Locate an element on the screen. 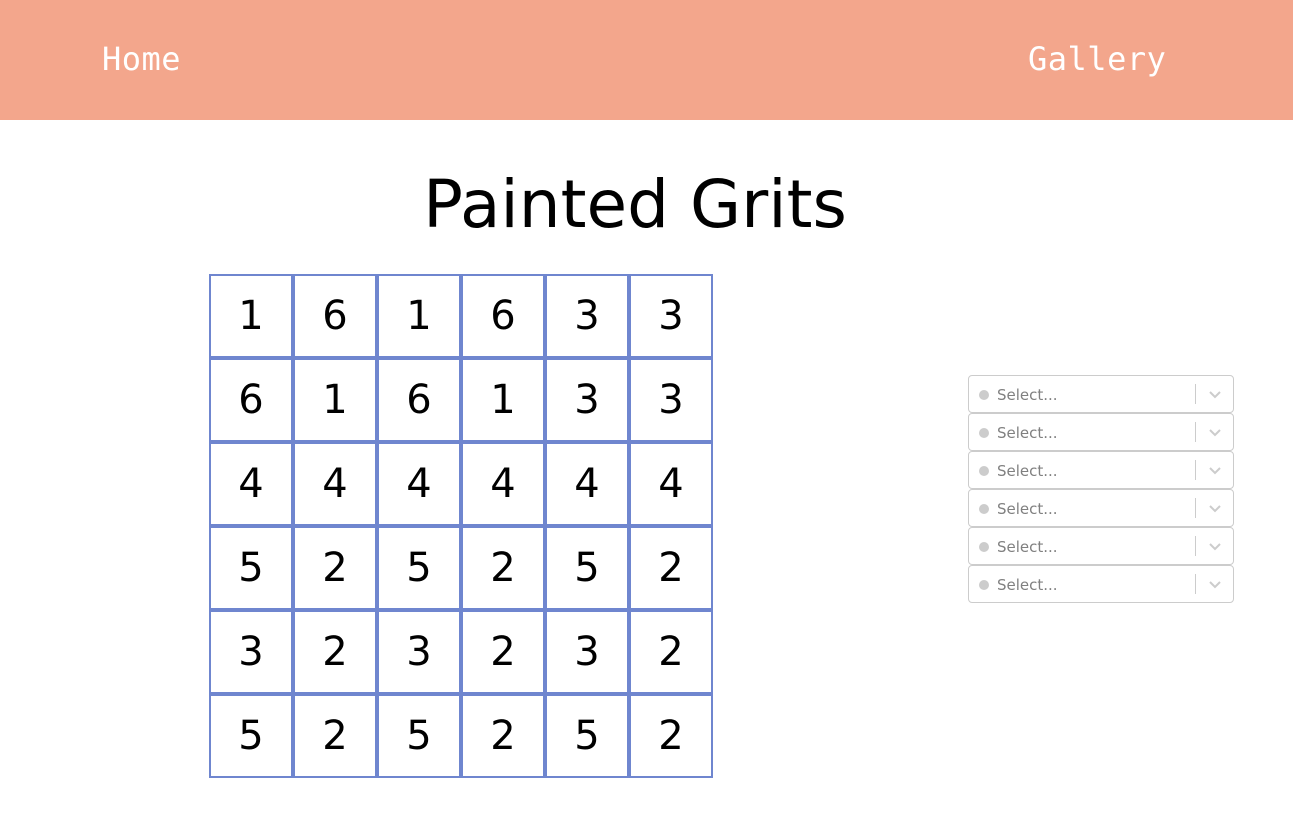  nav-home-link: Home is located at coordinates (141, 59).